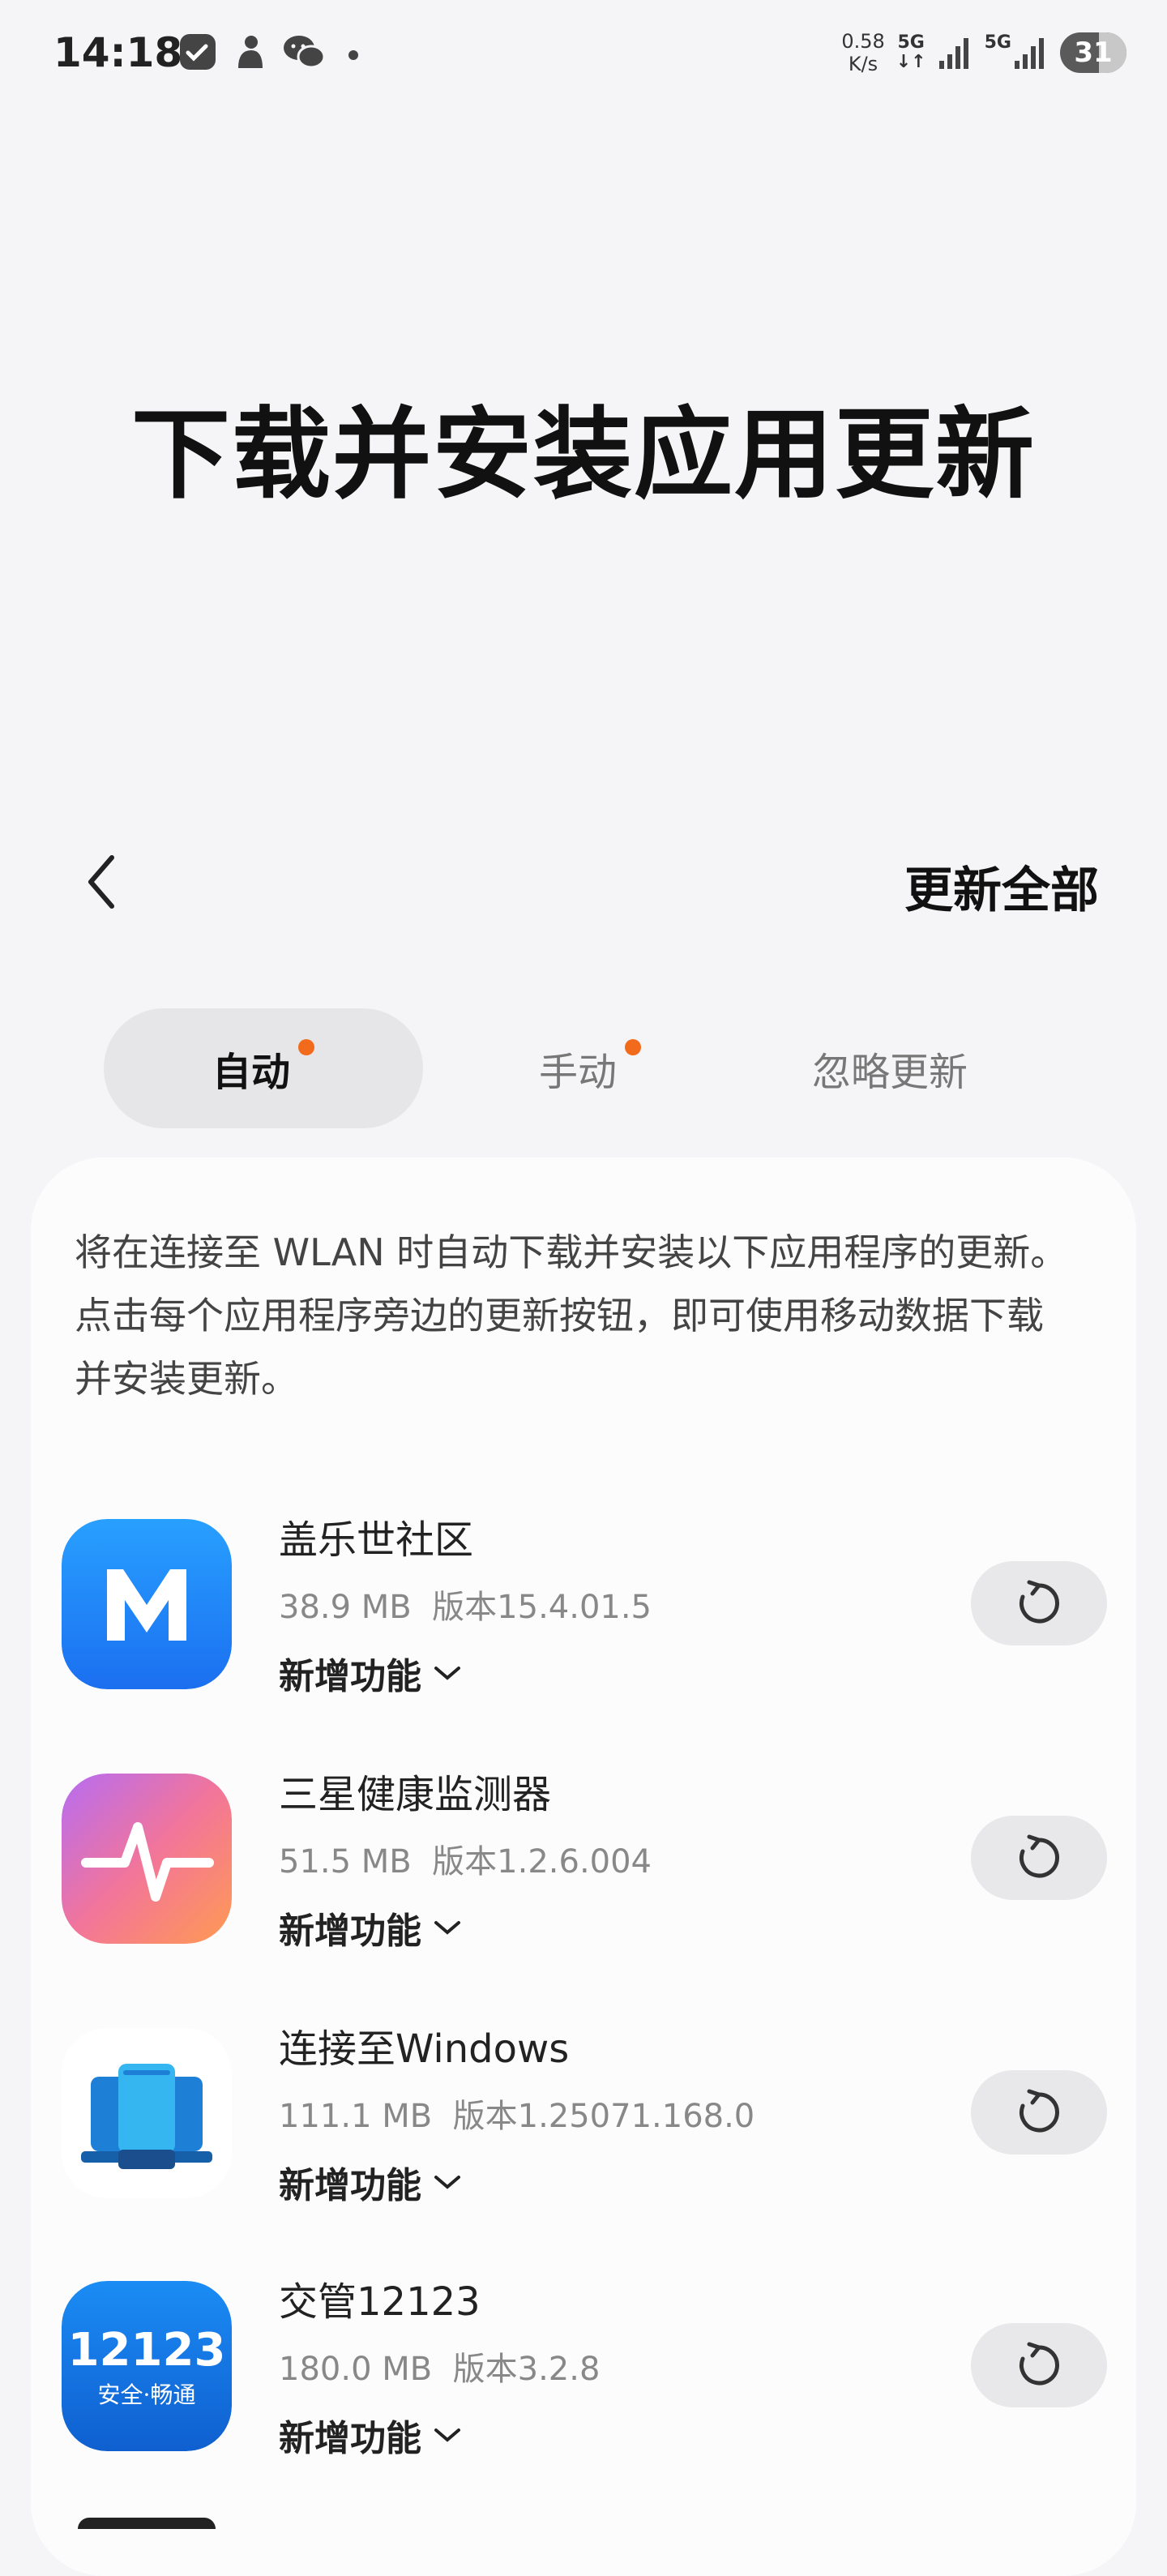  Describe the element at coordinates (1001, 886) in the screenshot. I see `update-all-button: 更新全部` at that location.